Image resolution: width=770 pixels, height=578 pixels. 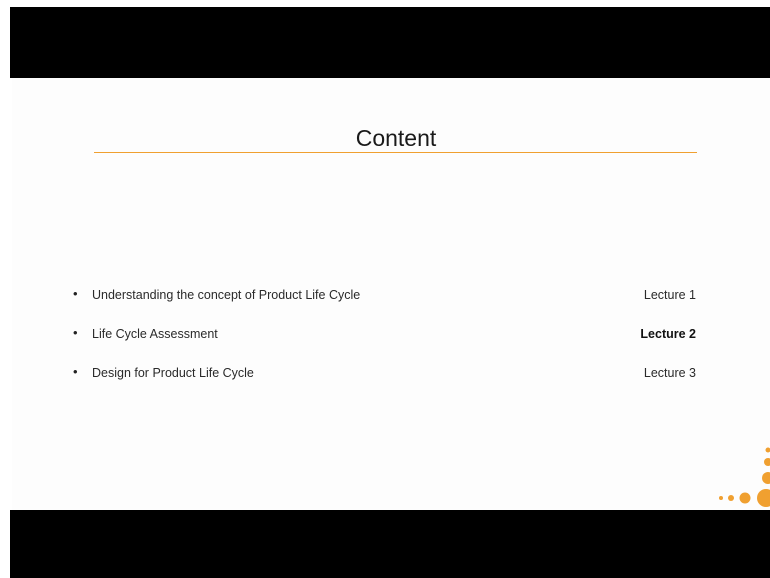 I want to click on title-underline, so click(x=395, y=152).